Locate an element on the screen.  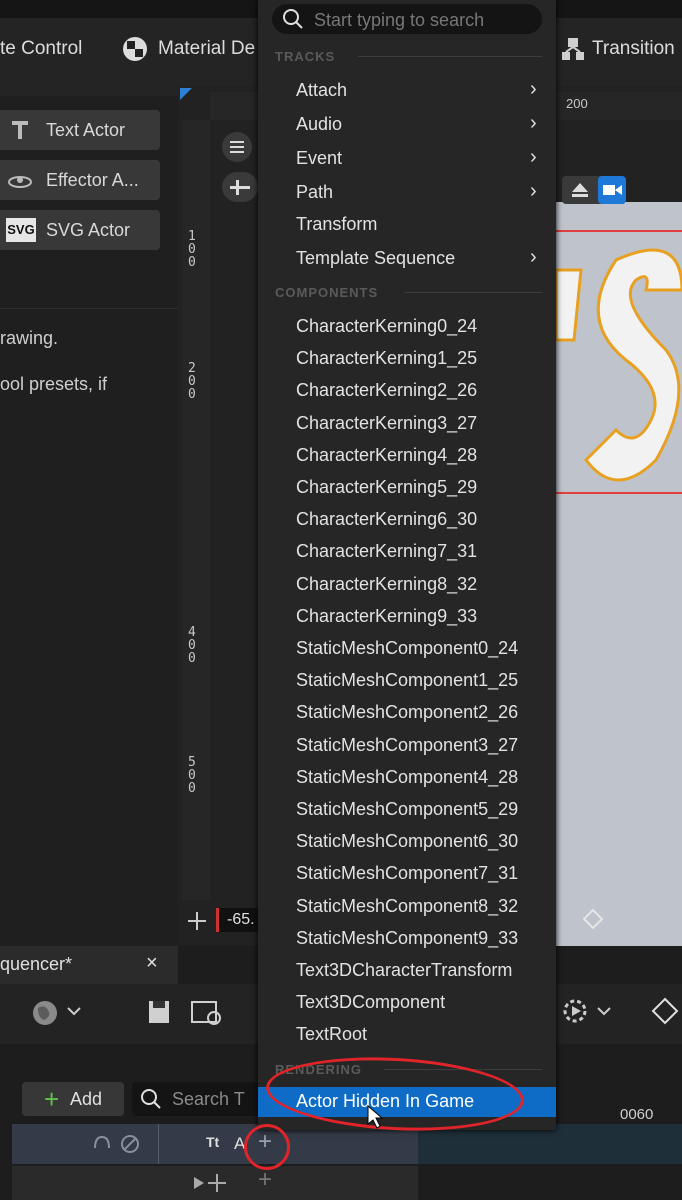
menu-search-field is located at coordinates (407, 19).